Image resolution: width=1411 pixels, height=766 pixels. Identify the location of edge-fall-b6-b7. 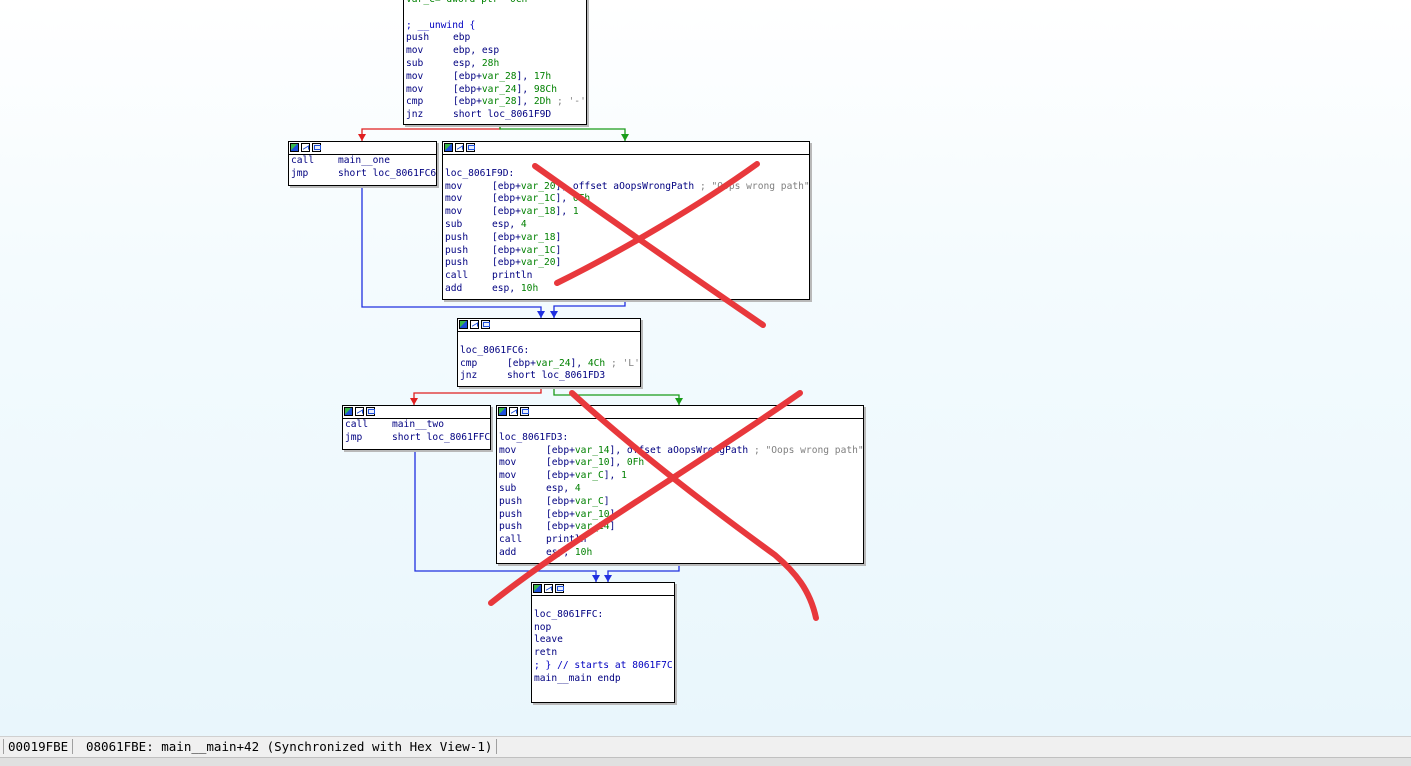
(643, 572).